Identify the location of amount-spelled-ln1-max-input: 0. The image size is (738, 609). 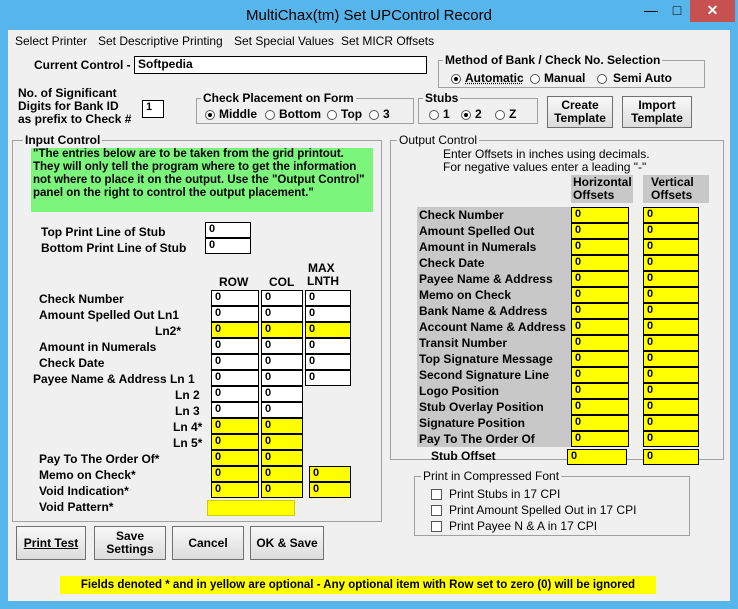
(328, 314).